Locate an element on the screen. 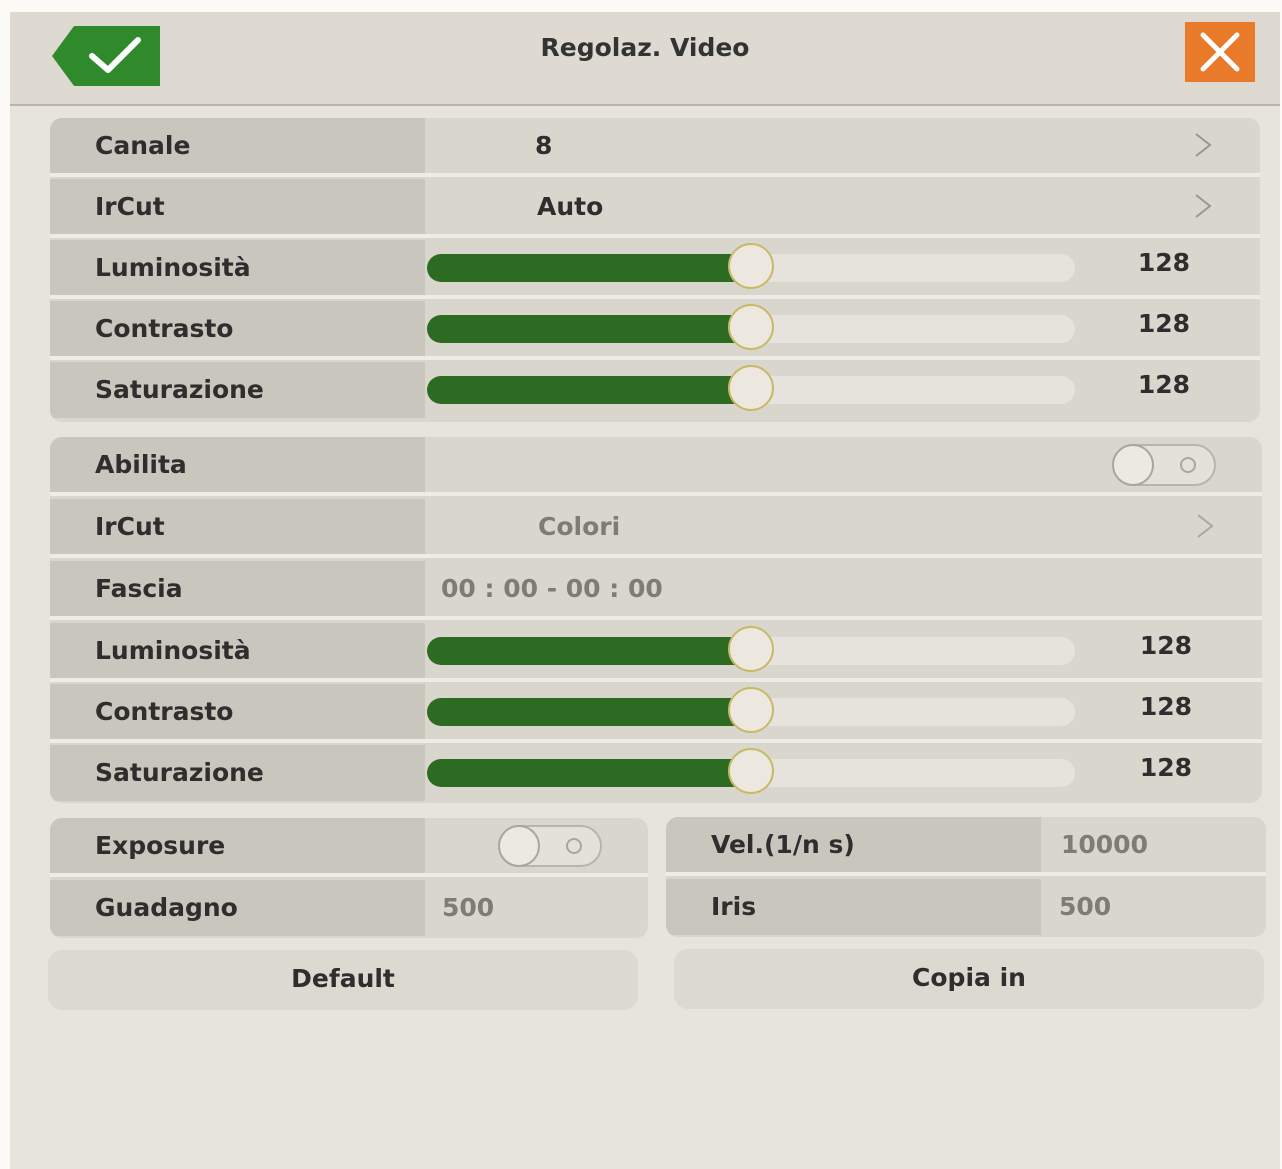 The width and height of the screenshot is (1282, 1169). exposure-toggle is located at coordinates (550, 846).